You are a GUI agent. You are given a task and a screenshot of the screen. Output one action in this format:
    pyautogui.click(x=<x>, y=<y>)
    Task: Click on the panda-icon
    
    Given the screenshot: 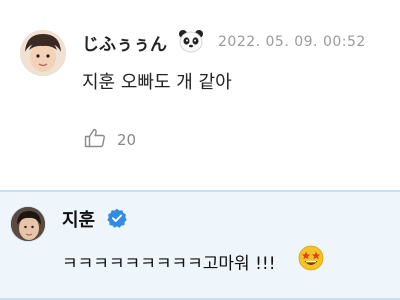 What is the action you would take?
    pyautogui.click(x=191, y=41)
    